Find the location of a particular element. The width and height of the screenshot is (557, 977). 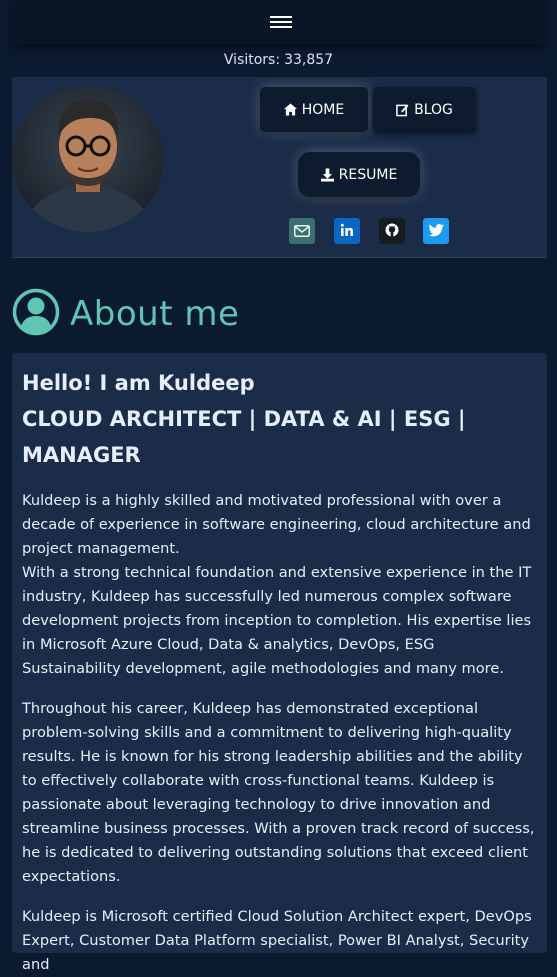

linkedin-link is located at coordinates (347, 231).